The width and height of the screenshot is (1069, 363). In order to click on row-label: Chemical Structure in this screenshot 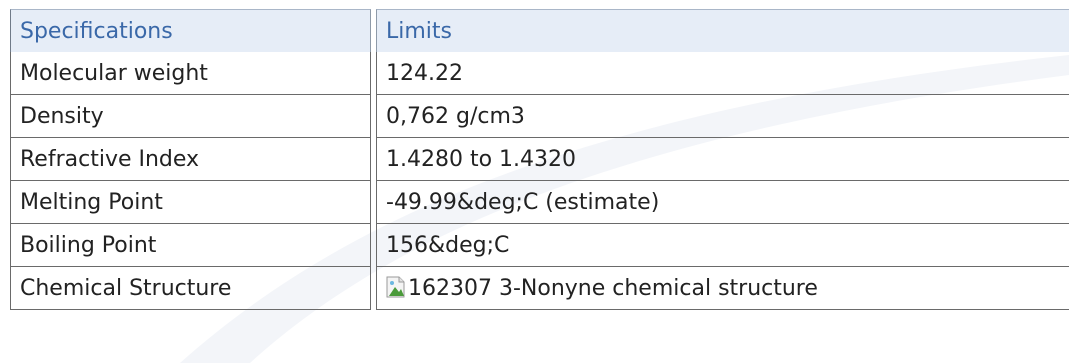, I will do `click(190, 288)`.